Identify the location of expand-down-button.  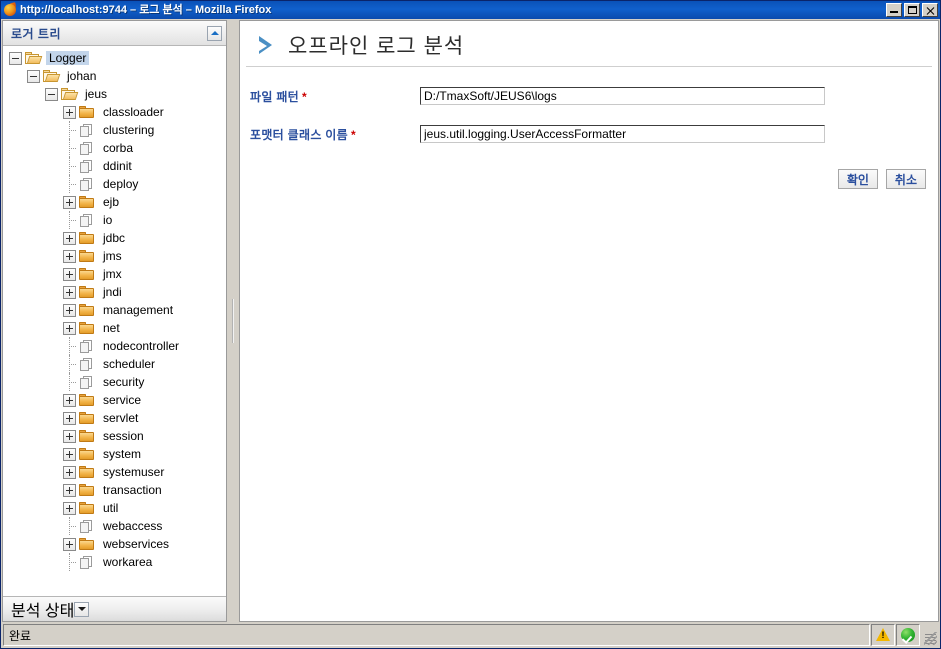
(82, 609).